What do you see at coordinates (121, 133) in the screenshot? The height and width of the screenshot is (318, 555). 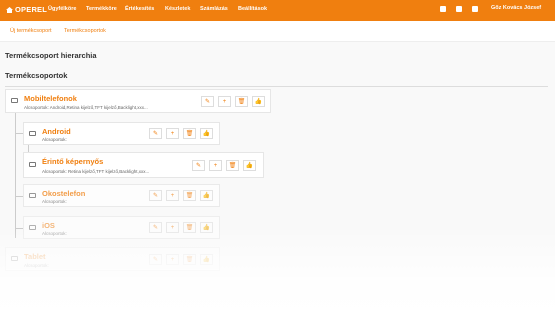 I see `tree-node-android: Android Alcsoportok: ✎ + 🗑 👍` at bounding box center [121, 133].